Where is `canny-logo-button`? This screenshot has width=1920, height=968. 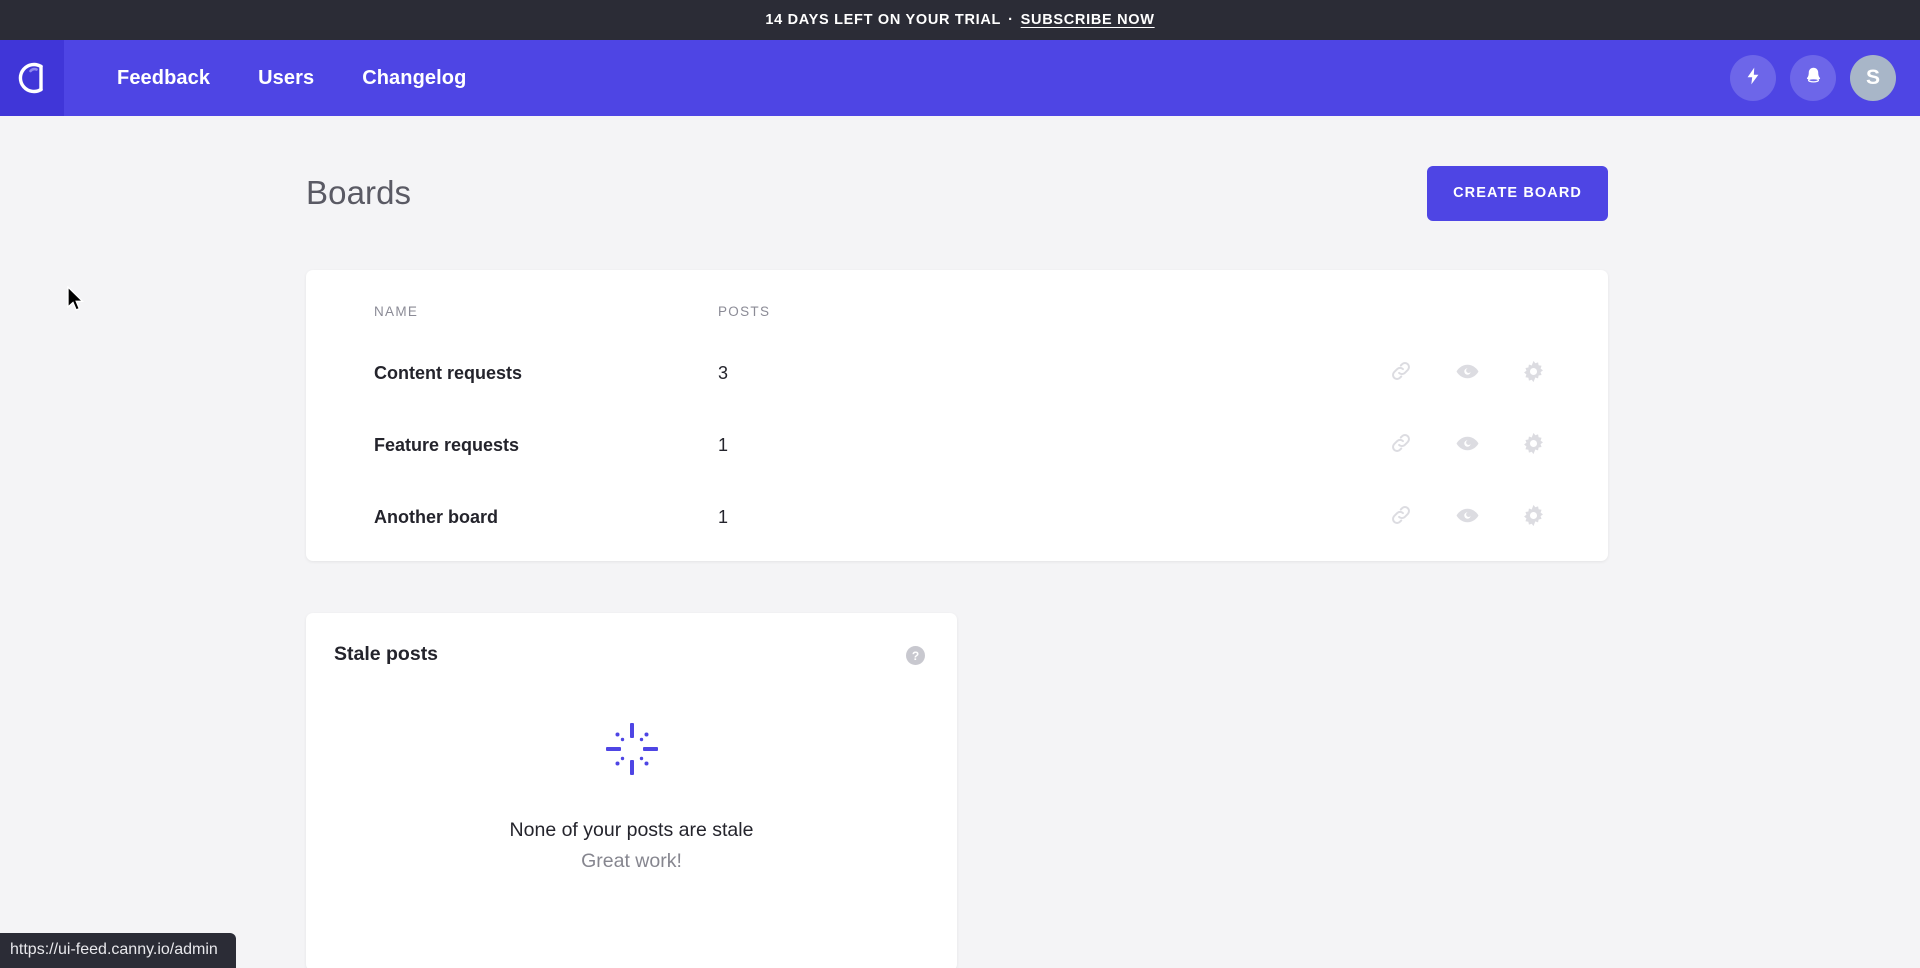 canny-logo-button is located at coordinates (32, 78).